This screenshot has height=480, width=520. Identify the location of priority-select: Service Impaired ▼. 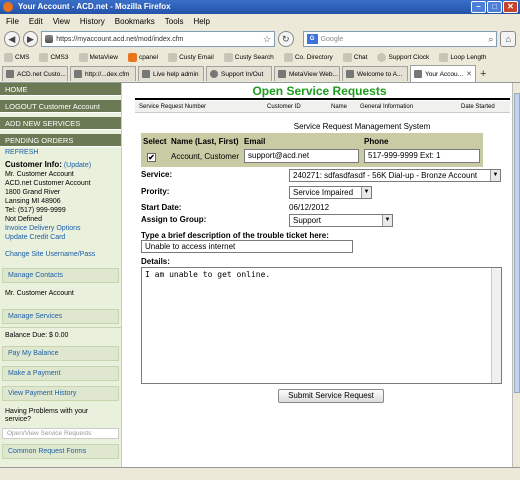
(330, 192).